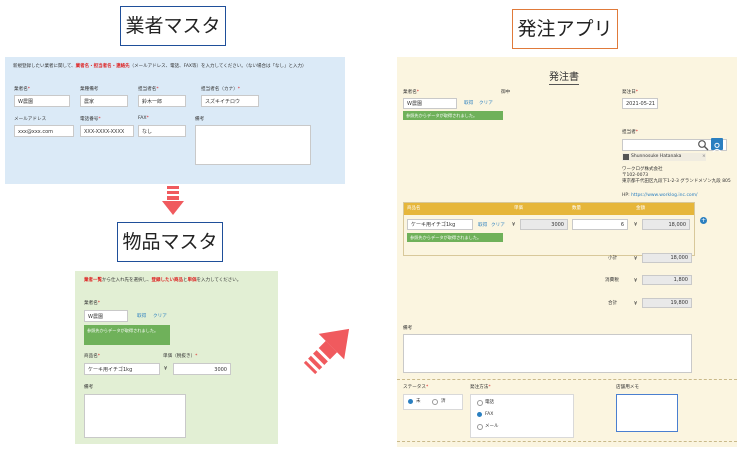  What do you see at coordinates (22, 89) in the screenshot?
I see `vendor-label: 業者名*` at bounding box center [22, 89].